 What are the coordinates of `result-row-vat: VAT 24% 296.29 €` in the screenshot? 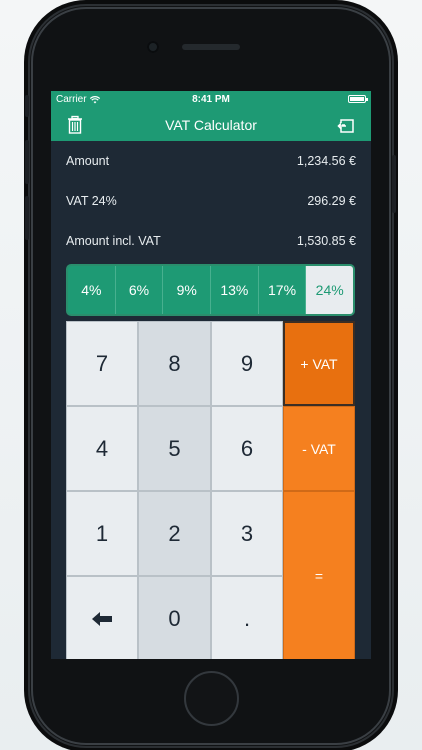 It's located at (211, 201).